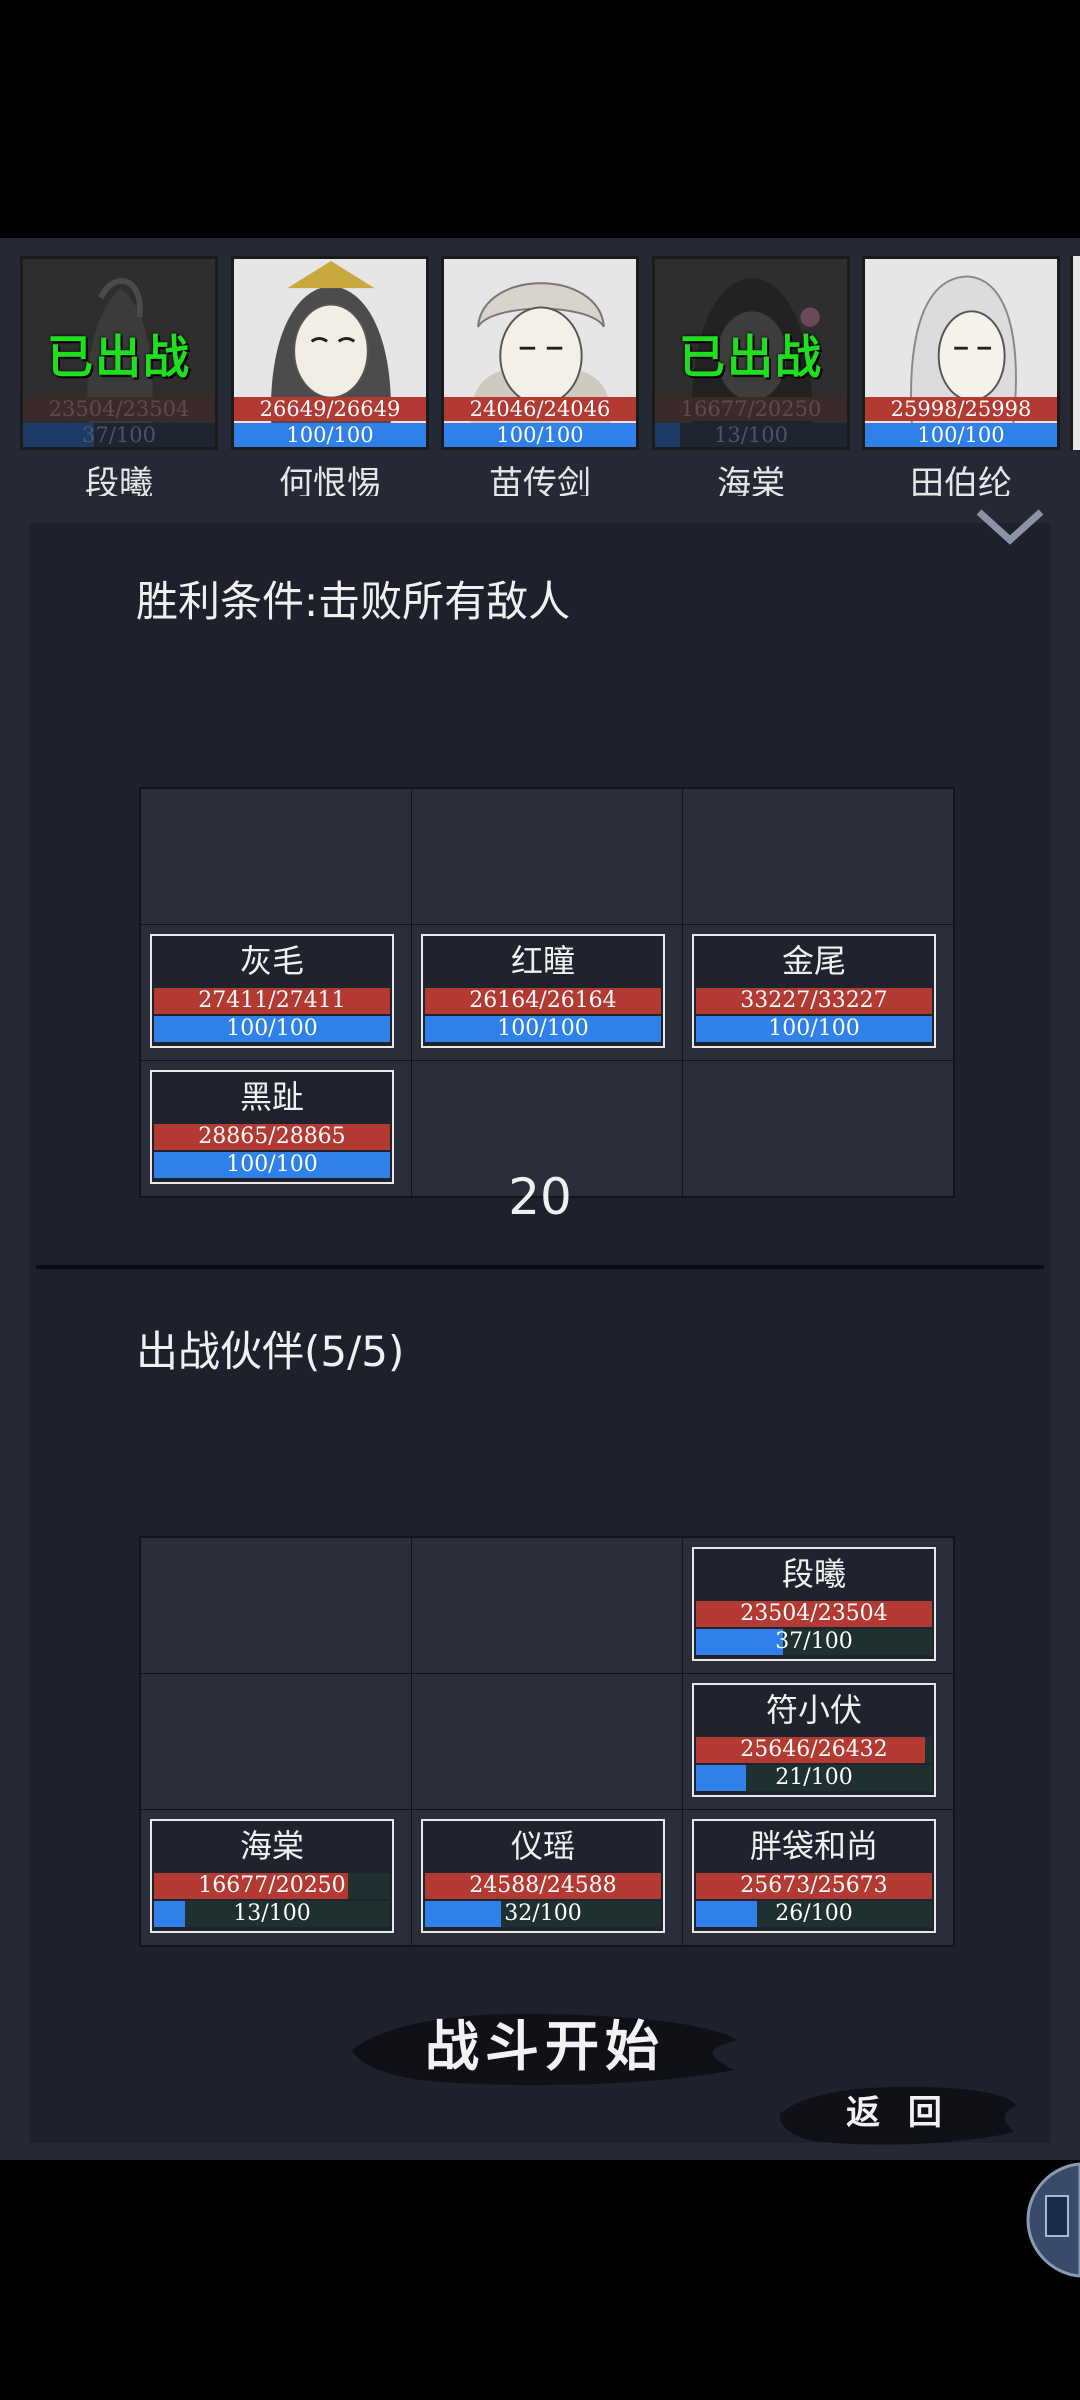 The image size is (1080, 2400). What do you see at coordinates (330, 409) in the screenshot?
I see `hero-hp-bar: 26649/26649` at bounding box center [330, 409].